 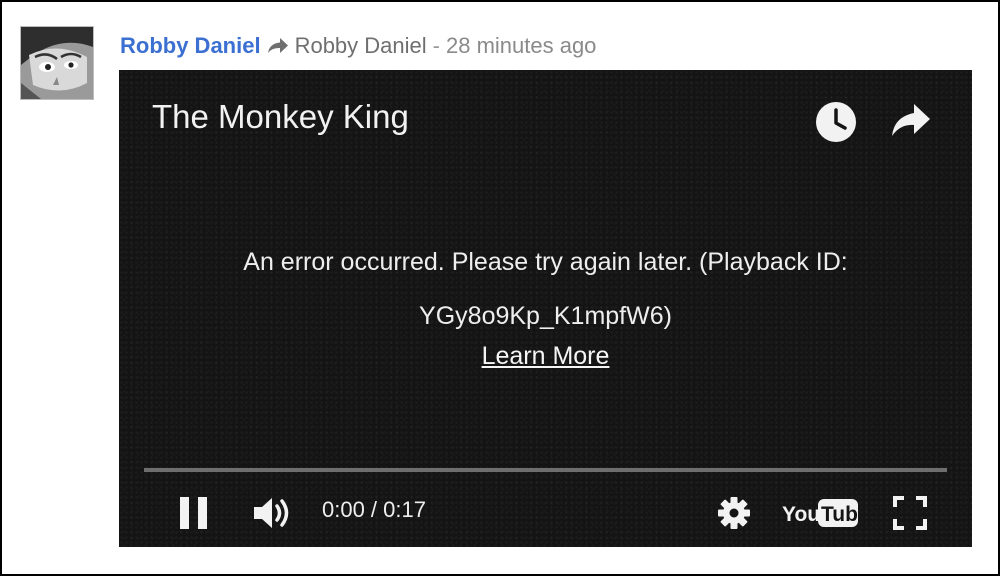 What do you see at coordinates (836, 124) in the screenshot?
I see `clock-icon` at bounding box center [836, 124].